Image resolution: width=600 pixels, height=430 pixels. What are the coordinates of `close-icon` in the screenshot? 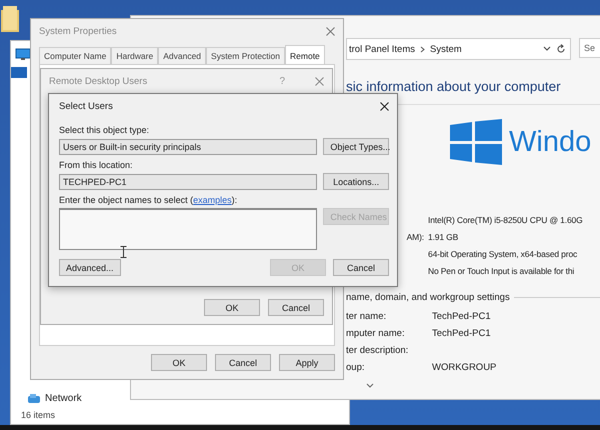 It's located at (384, 106).